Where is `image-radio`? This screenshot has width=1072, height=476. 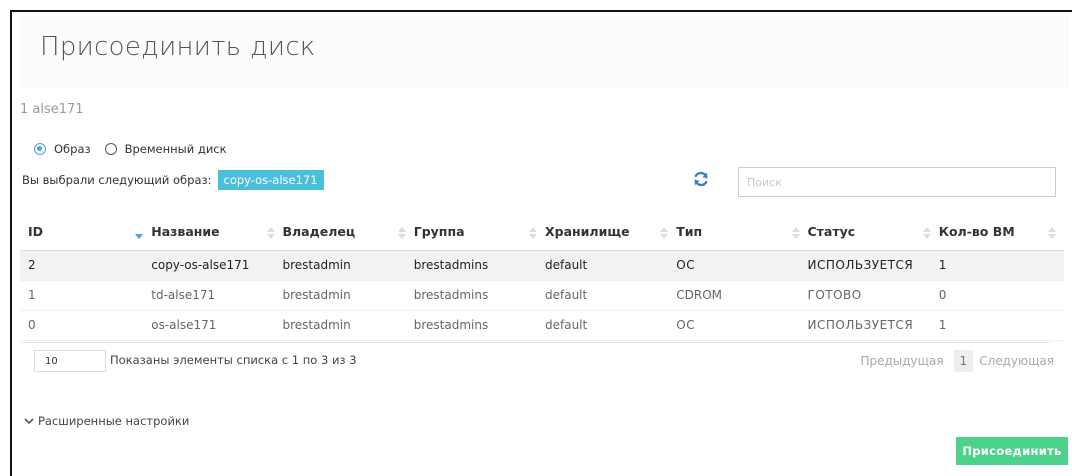 image-radio is located at coordinates (40, 149).